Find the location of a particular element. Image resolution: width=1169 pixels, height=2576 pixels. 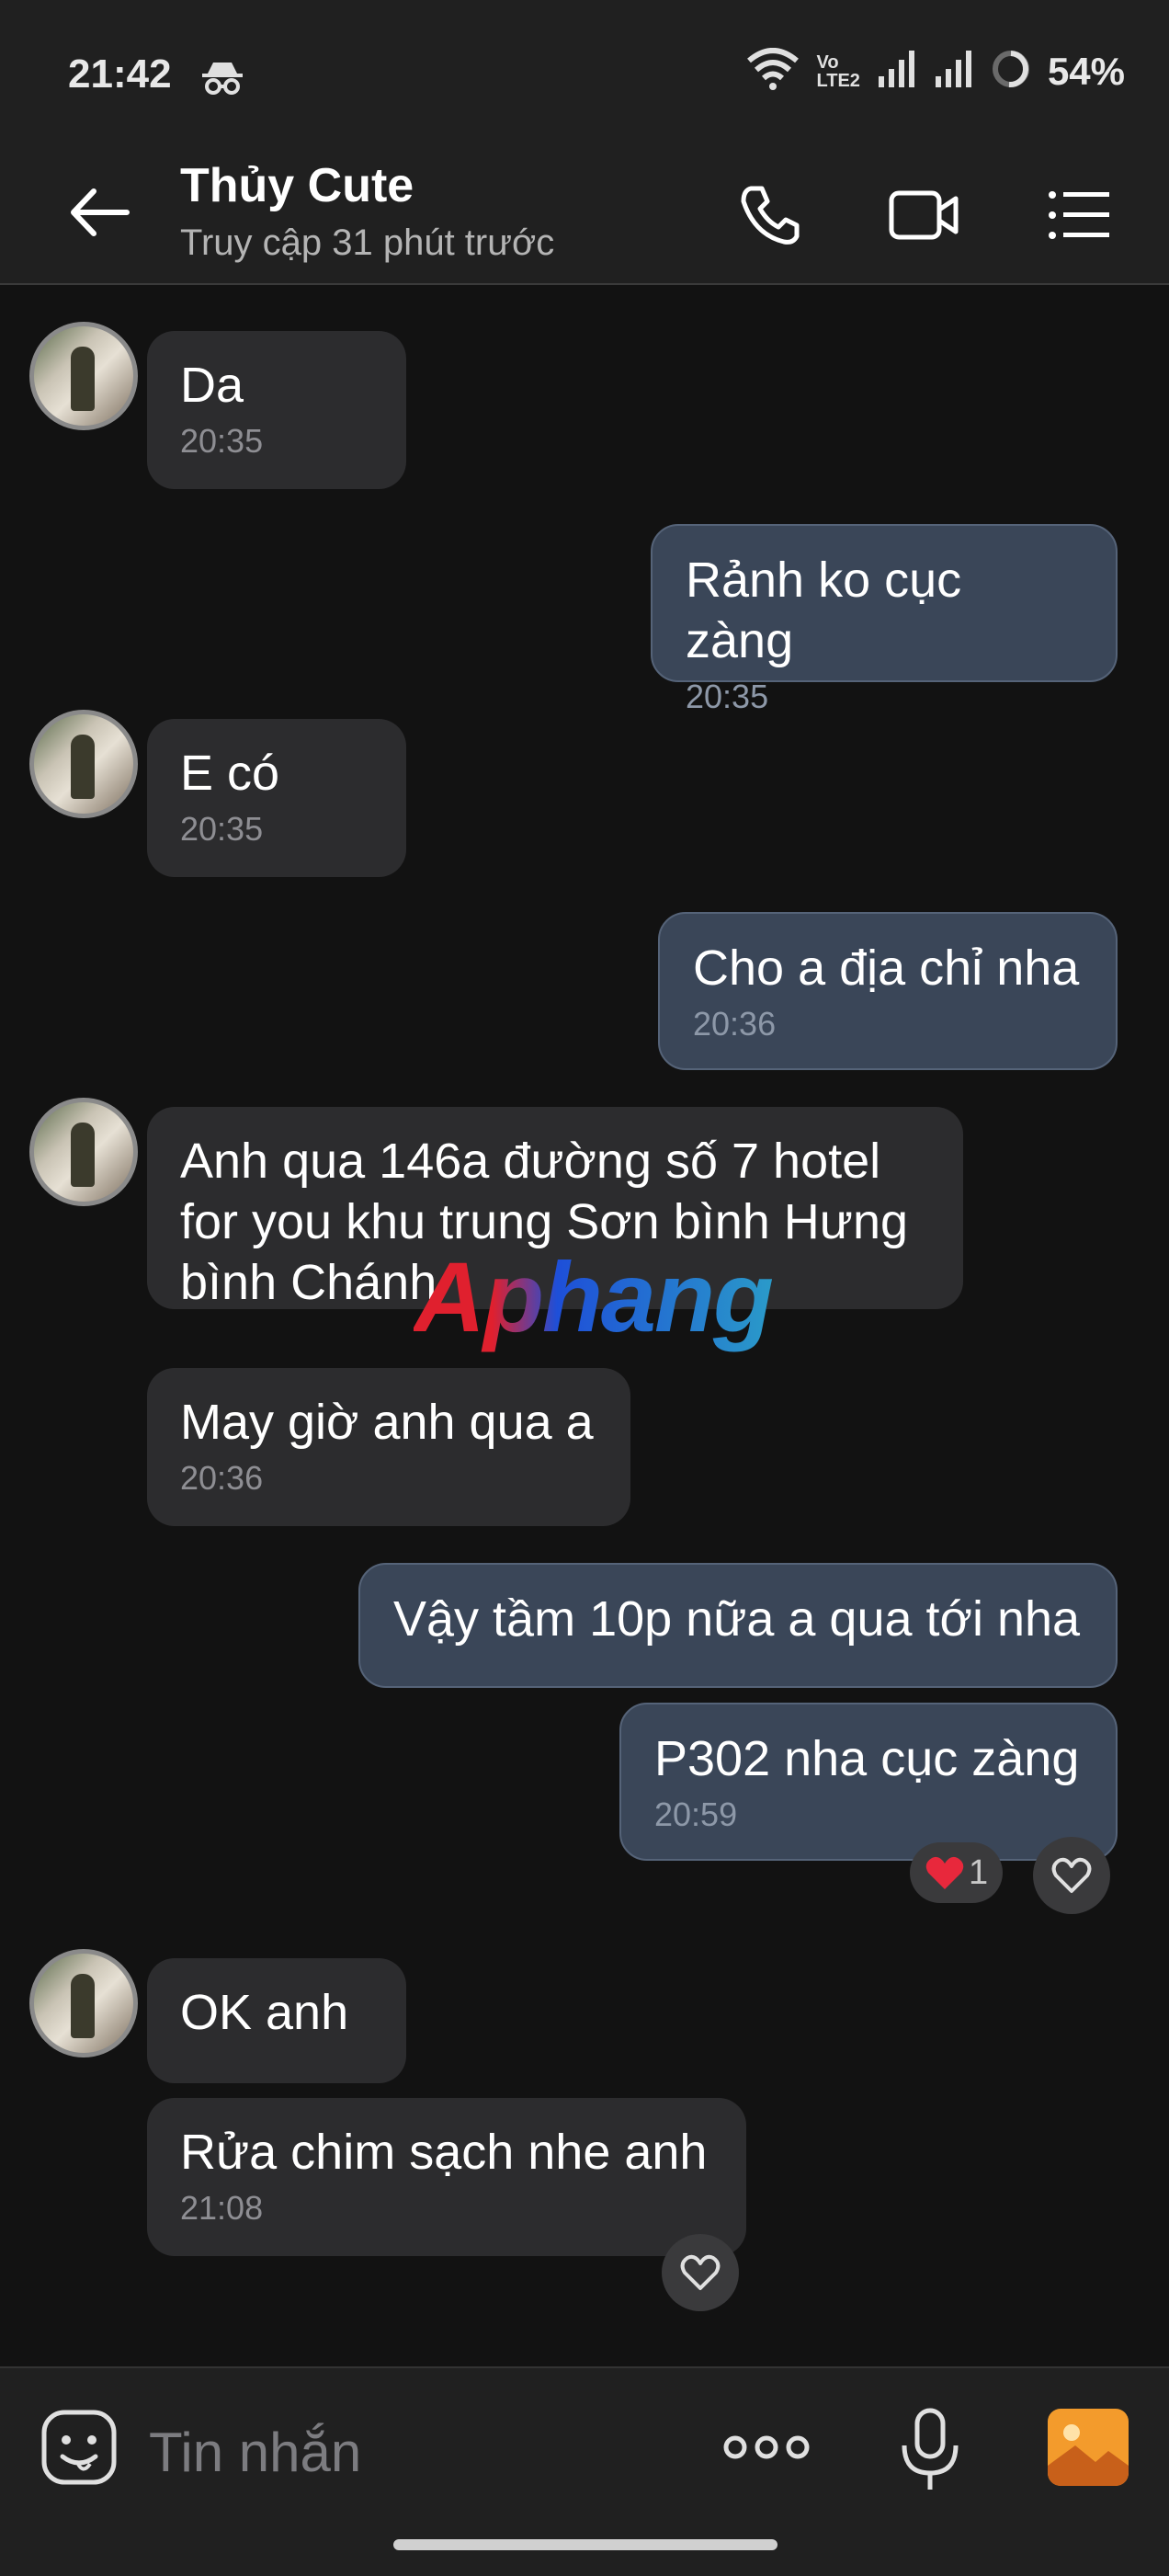

contact-name: Thủy Cute is located at coordinates (297, 185).